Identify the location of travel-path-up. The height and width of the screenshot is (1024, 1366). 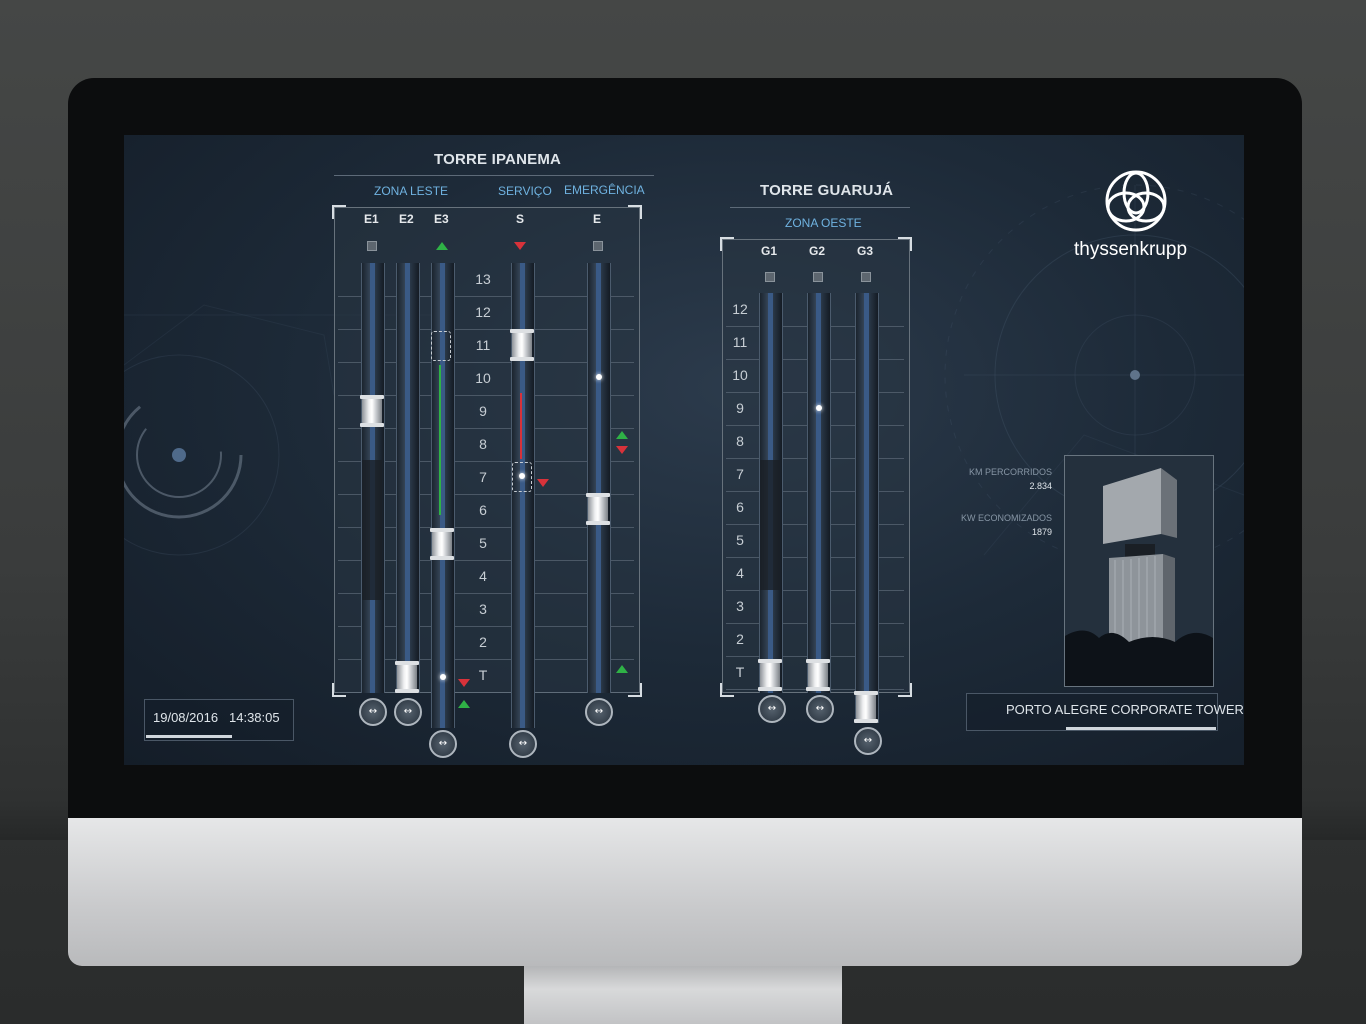
(440, 440).